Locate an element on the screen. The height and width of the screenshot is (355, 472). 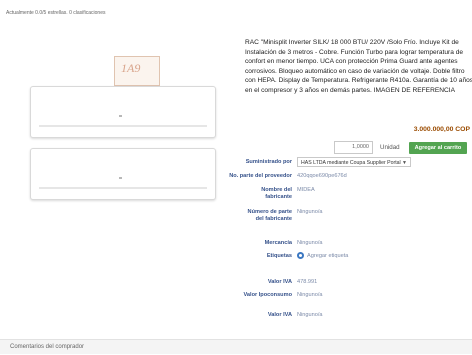
product-price: 3.000.000,00 COP is located at coordinates (441, 129).